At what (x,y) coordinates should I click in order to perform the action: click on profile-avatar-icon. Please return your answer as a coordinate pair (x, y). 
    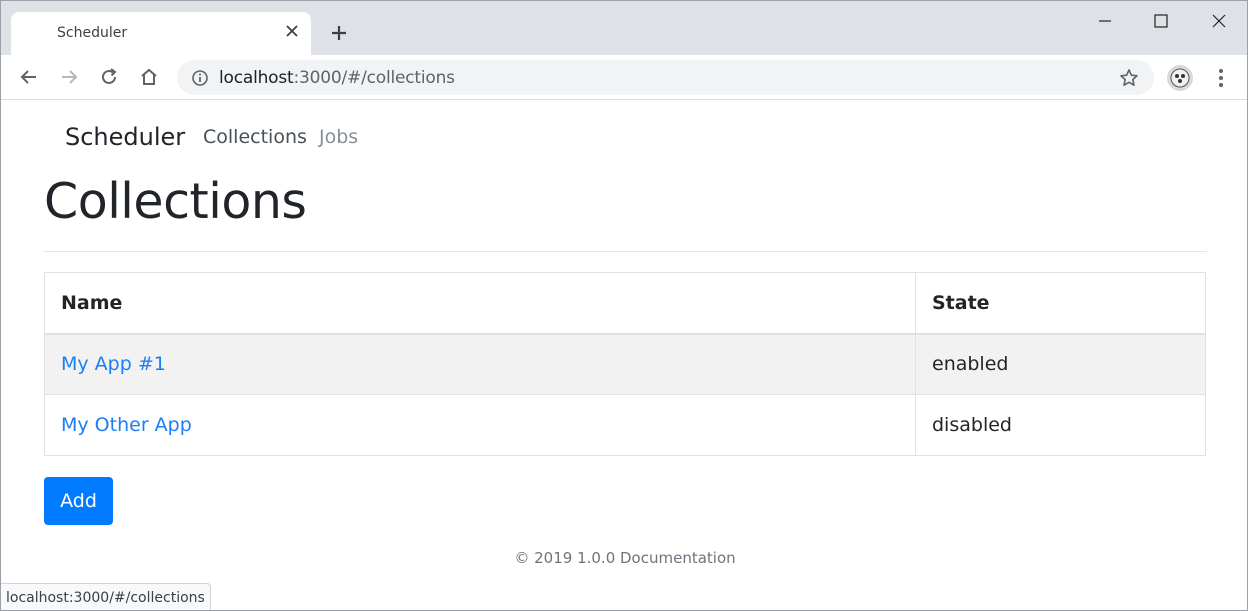
    Looking at the image, I should click on (1180, 78).